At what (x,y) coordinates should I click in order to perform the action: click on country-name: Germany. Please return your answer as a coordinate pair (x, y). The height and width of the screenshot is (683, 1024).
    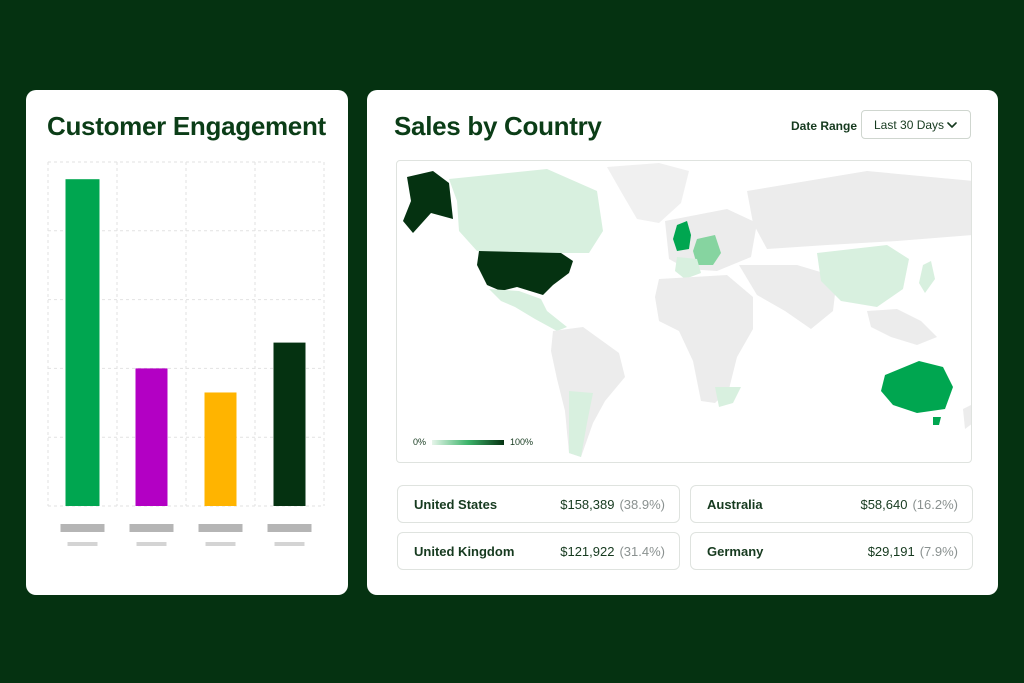
    Looking at the image, I should click on (735, 551).